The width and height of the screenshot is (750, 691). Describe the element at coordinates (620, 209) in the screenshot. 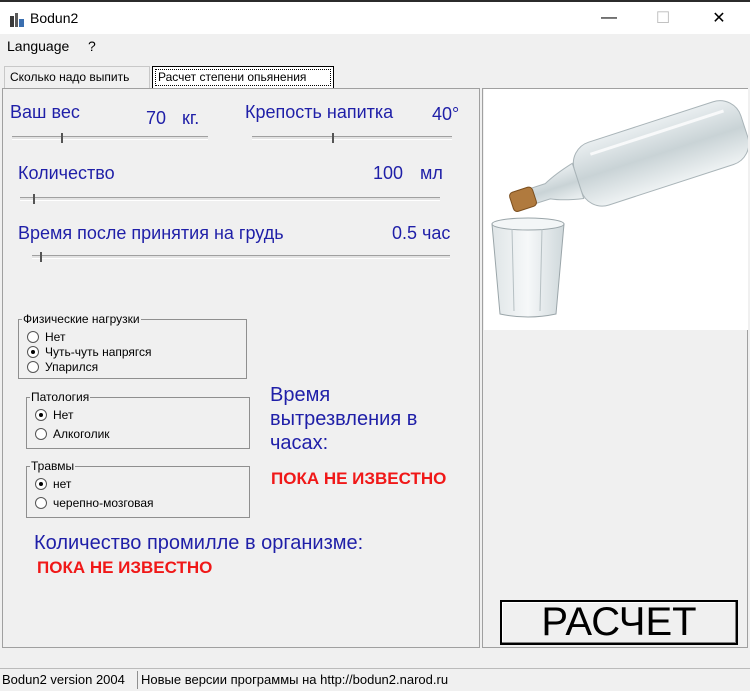

I see `bottle-glass-illustration` at that location.